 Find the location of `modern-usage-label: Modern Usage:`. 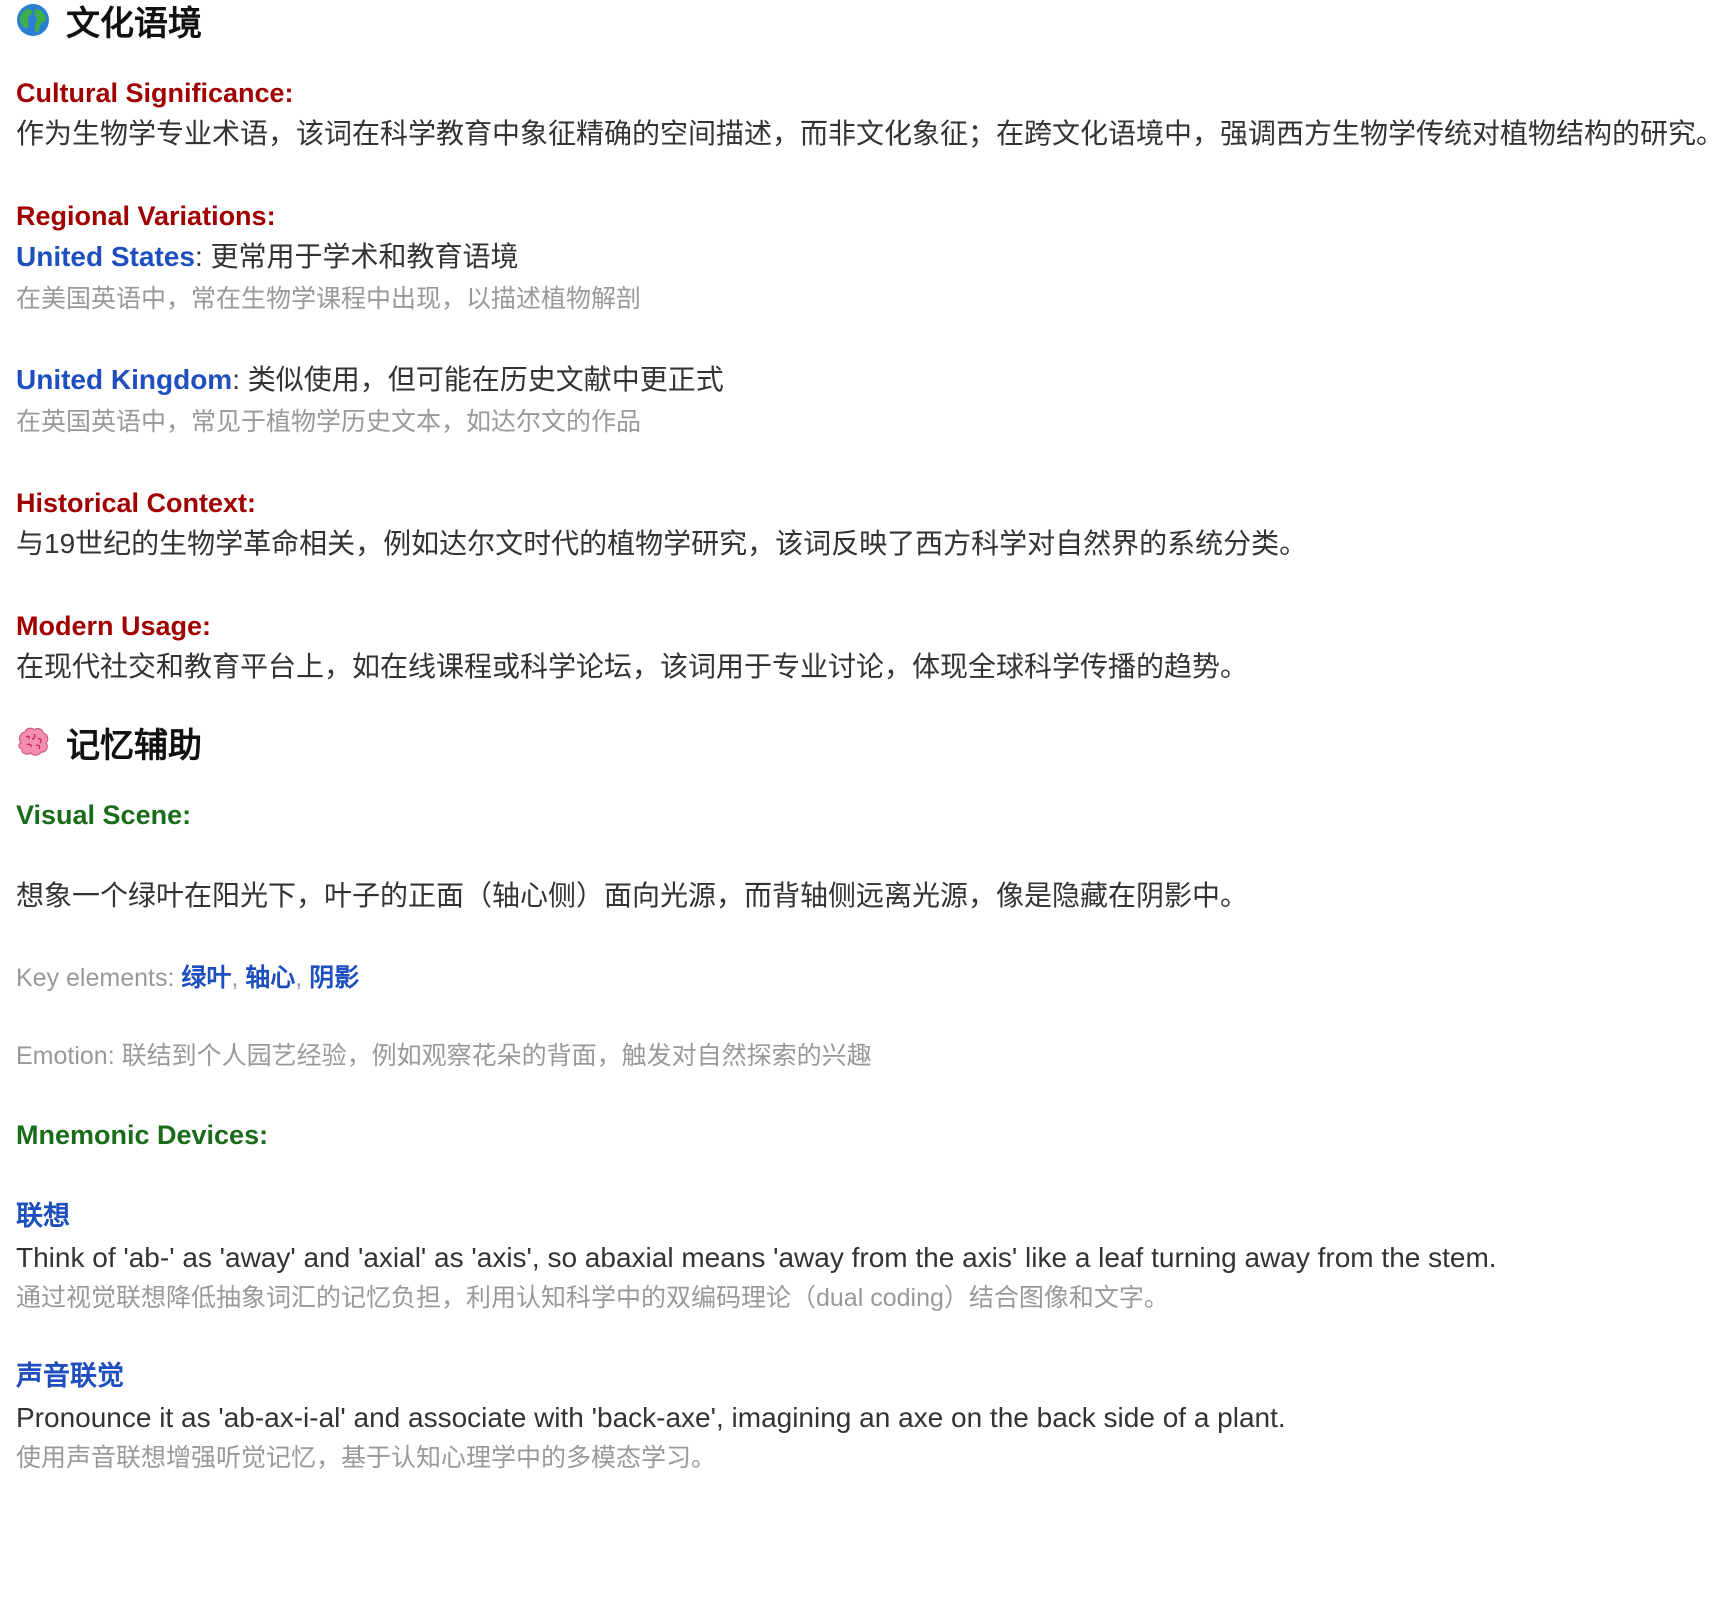

modern-usage-label: Modern Usage: is located at coordinates (114, 626).